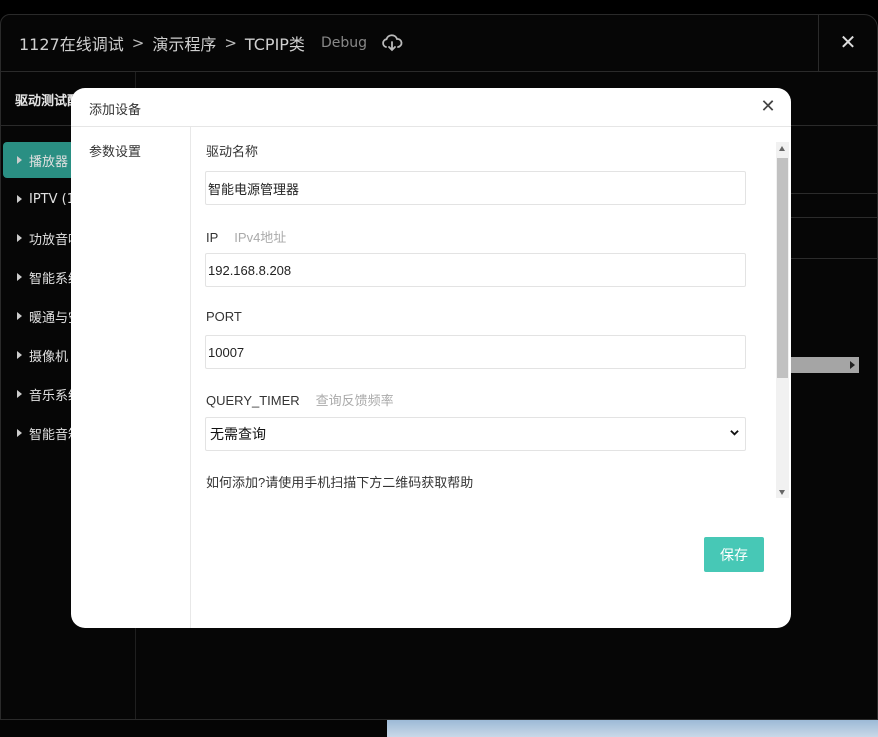 The width and height of the screenshot is (878, 737). What do you see at coordinates (475, 352) in the screenshot?
I see `port-field: 10007` at bounding box center [475, 352].